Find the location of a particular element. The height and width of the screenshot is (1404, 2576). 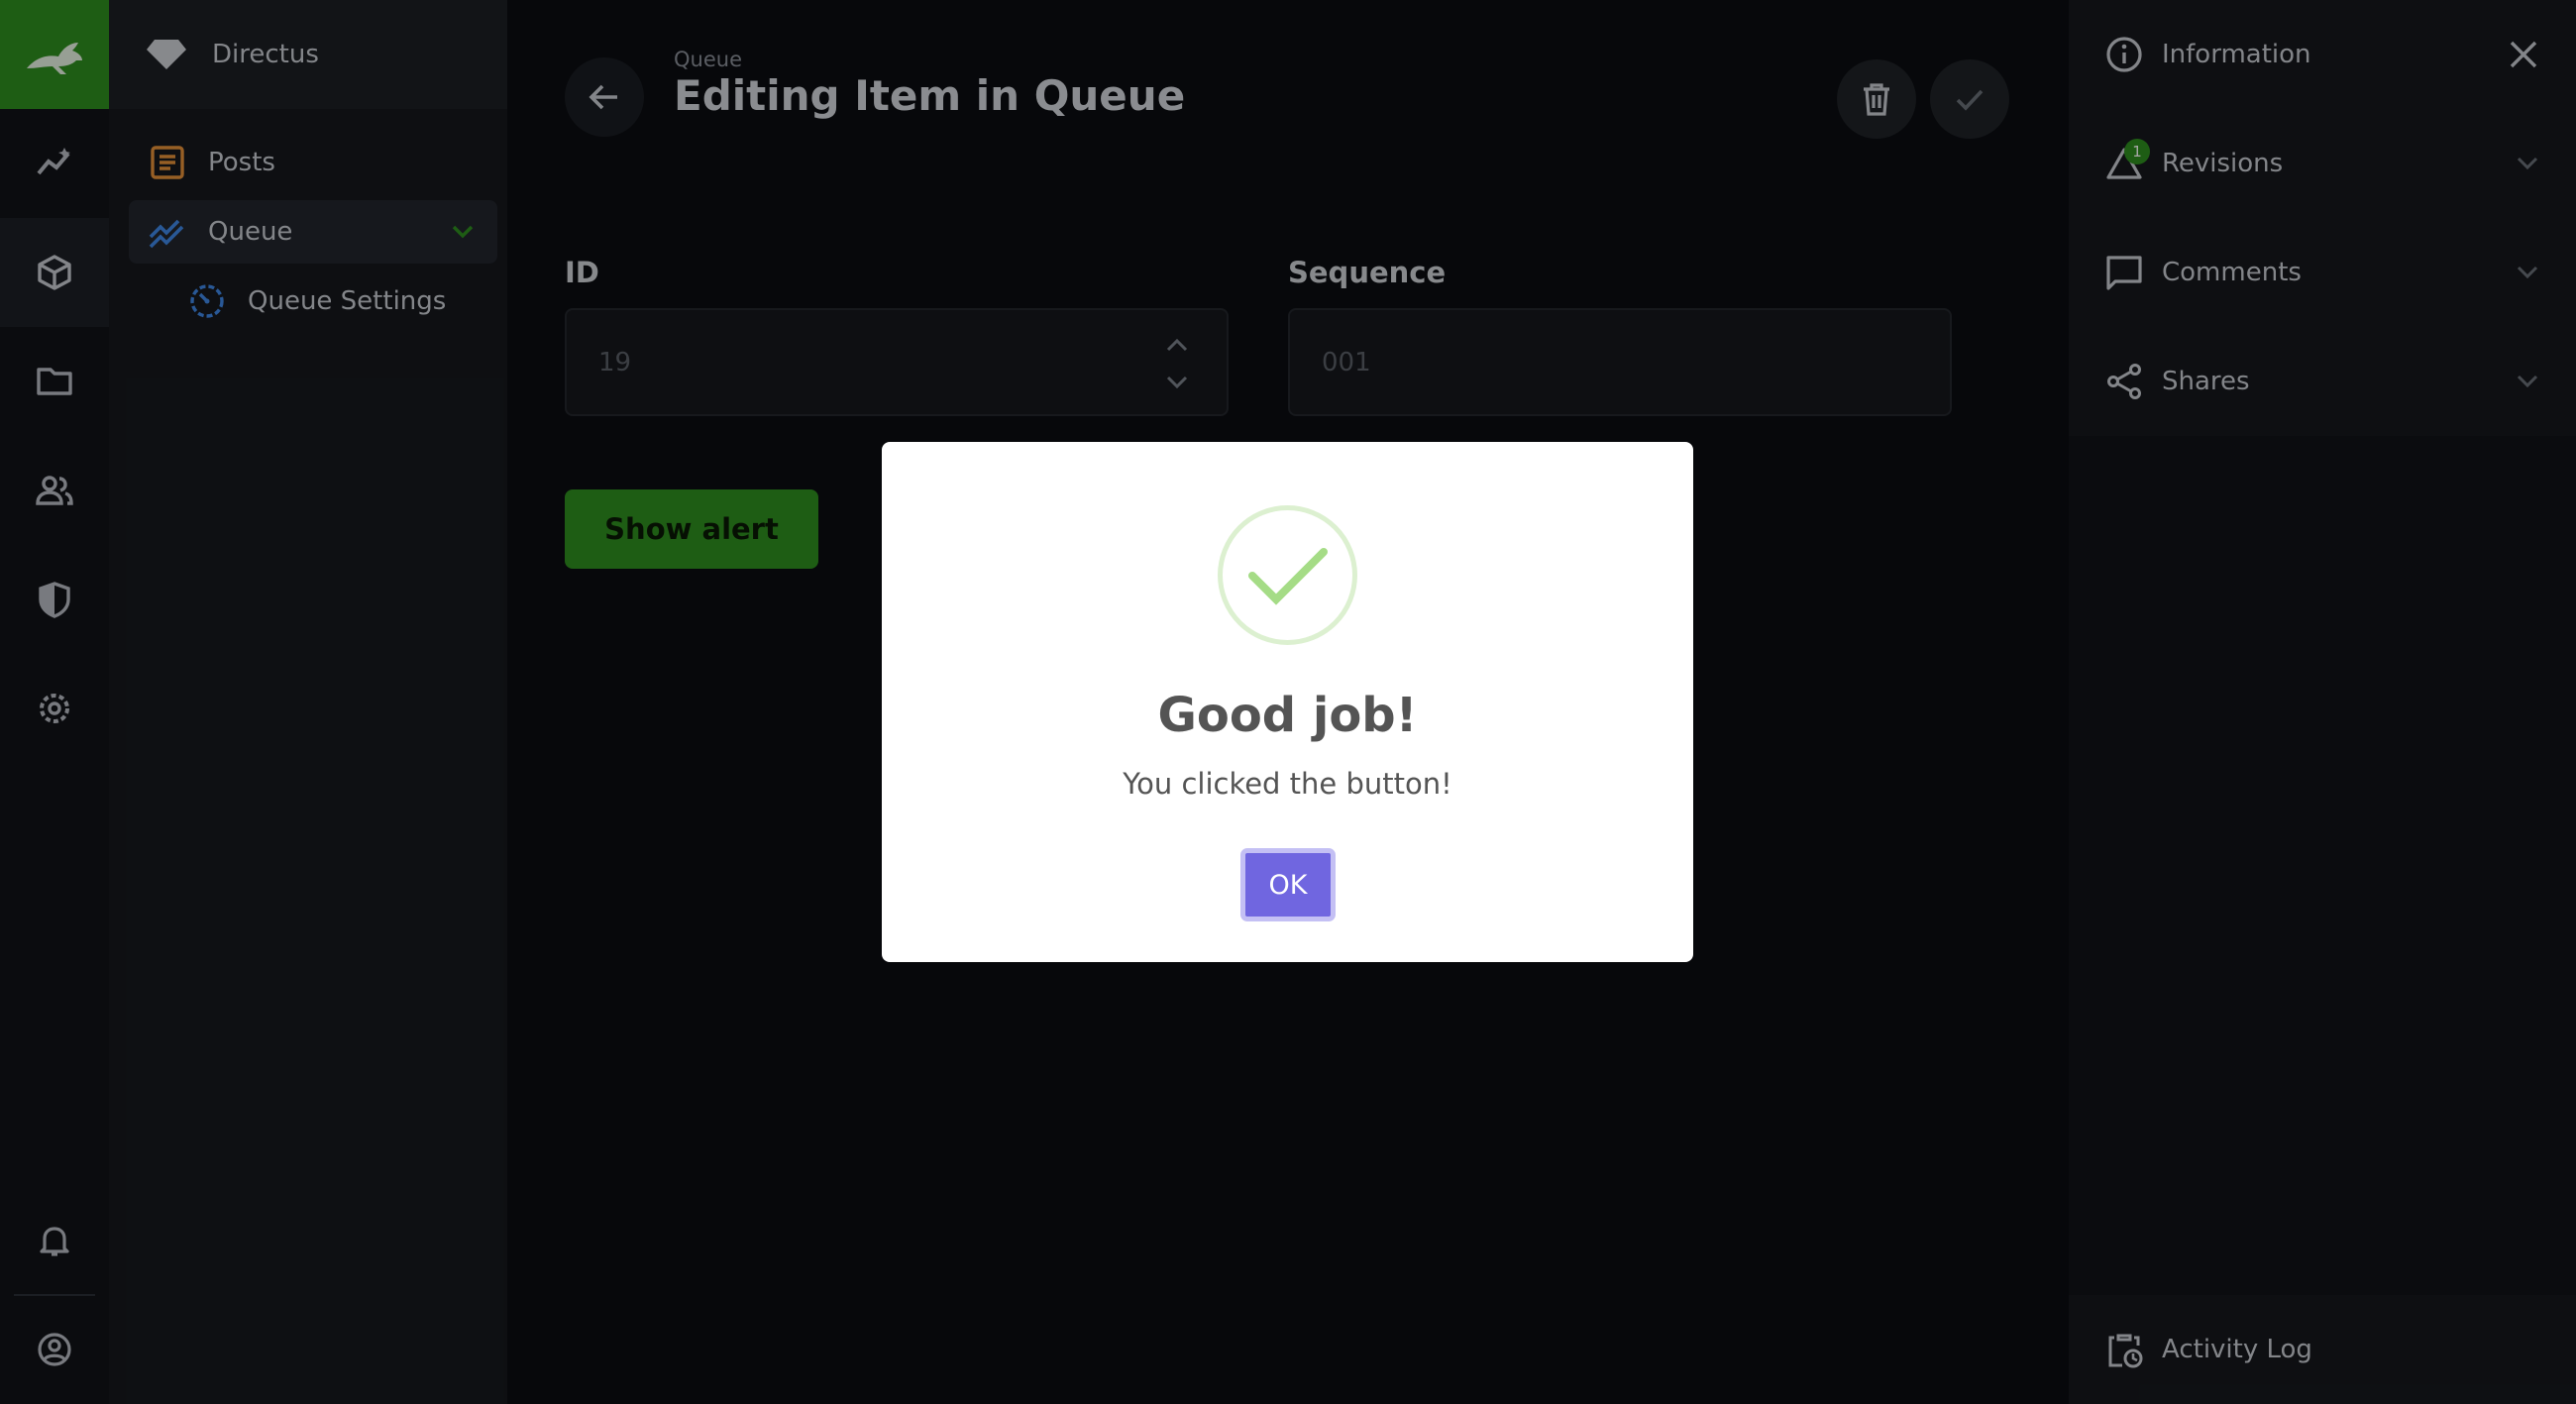

alert-dialog: Good job! You clicked the button! OK is located at coordinates (1287, 702).